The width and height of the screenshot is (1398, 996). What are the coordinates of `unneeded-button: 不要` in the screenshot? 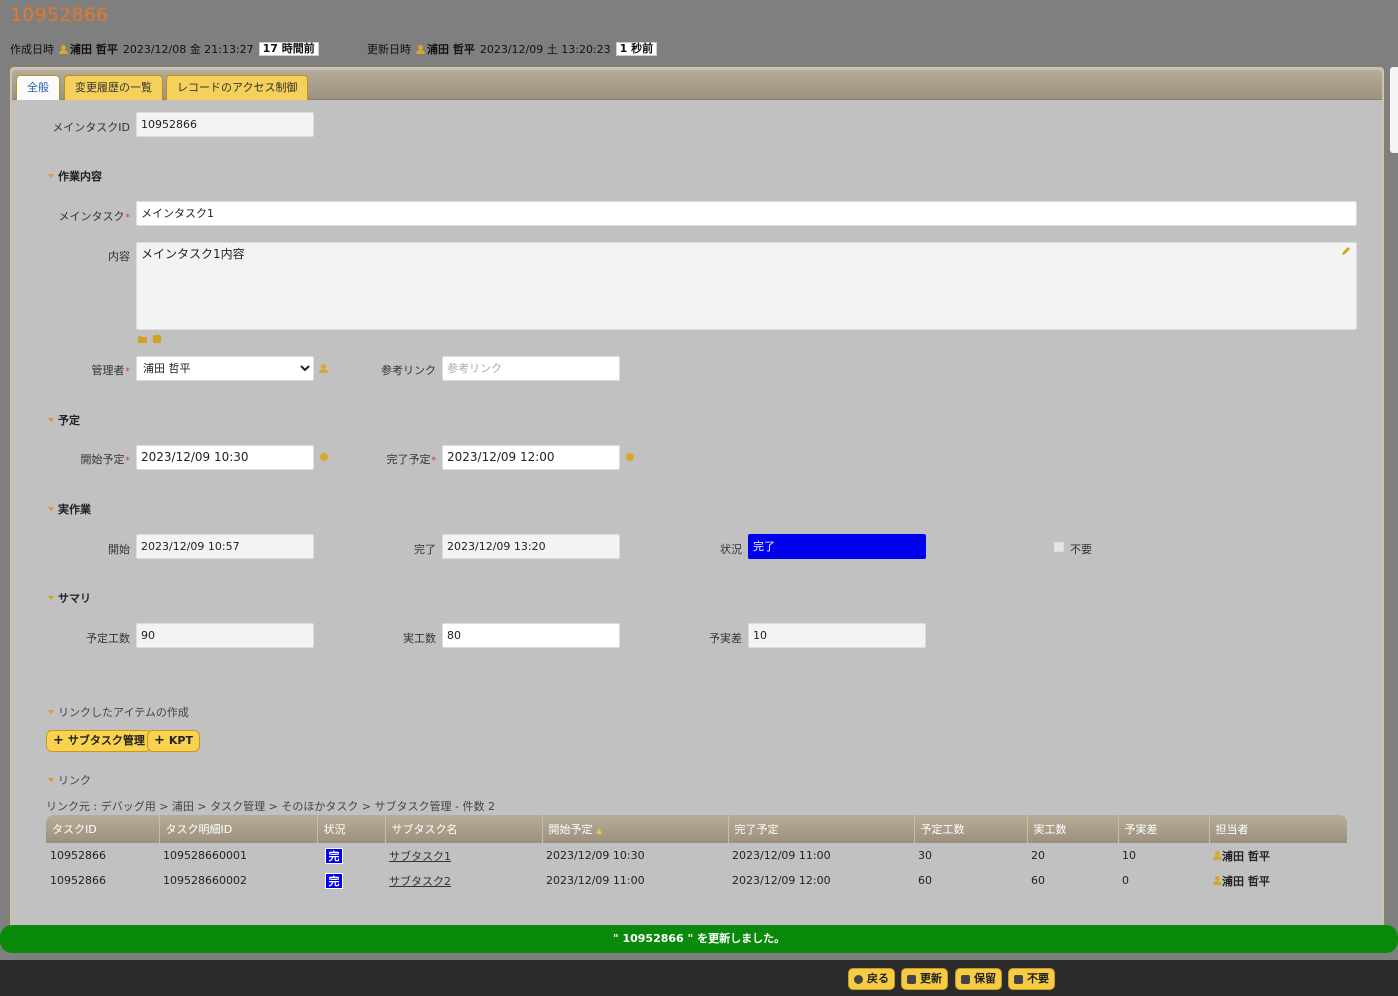 It's located at (1031, 979).